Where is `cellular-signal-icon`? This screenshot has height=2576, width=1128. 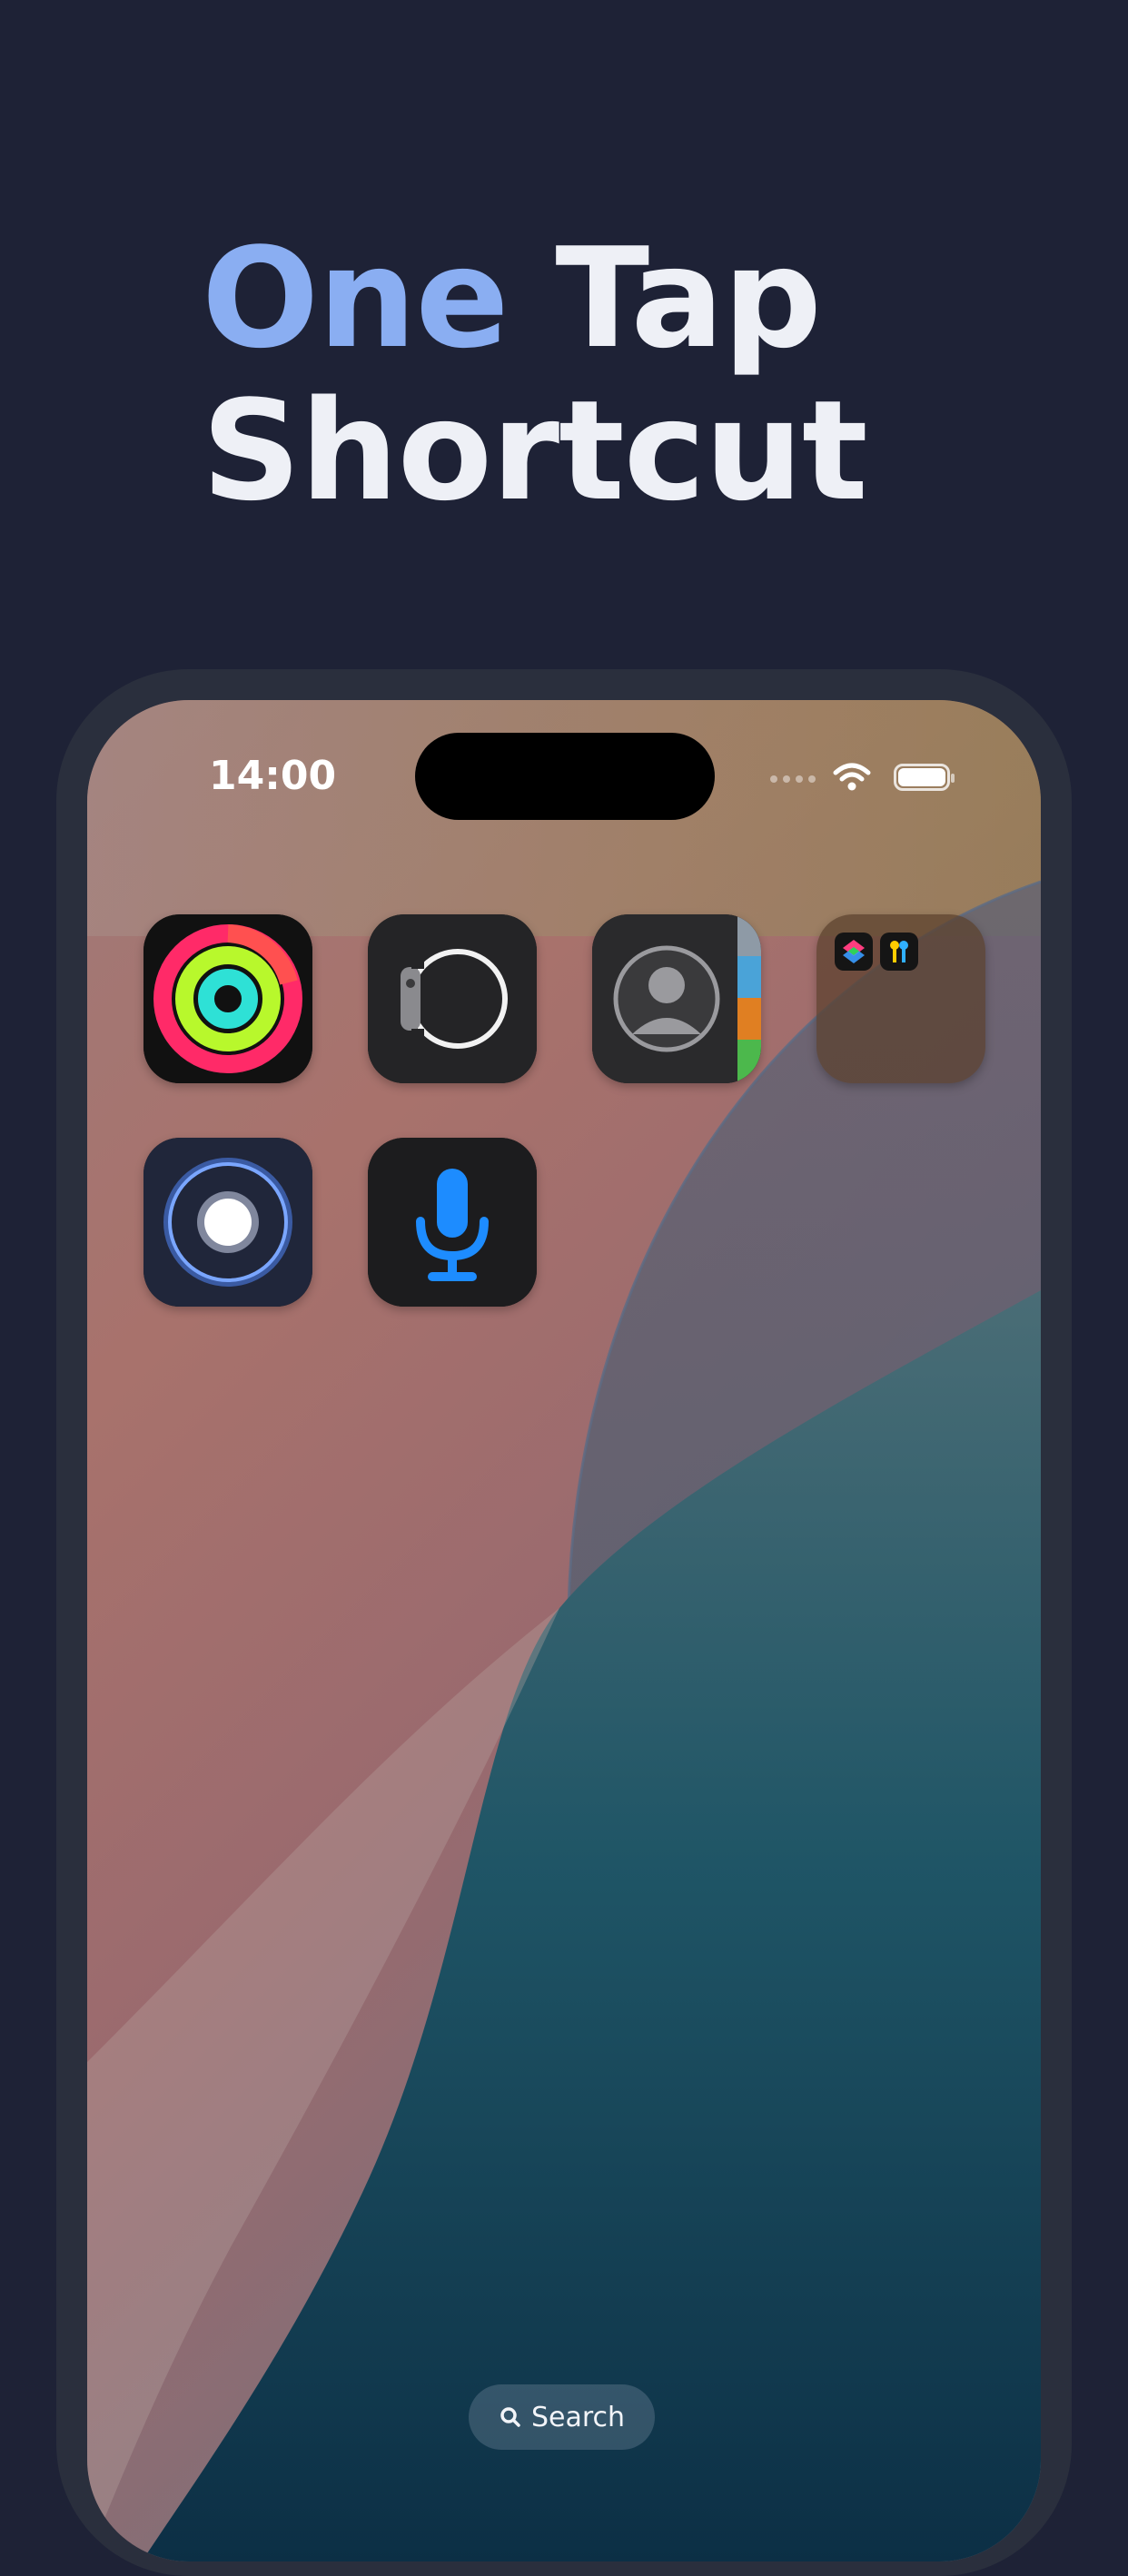 cellular-signal-icon is located at coordinates (793, 779).